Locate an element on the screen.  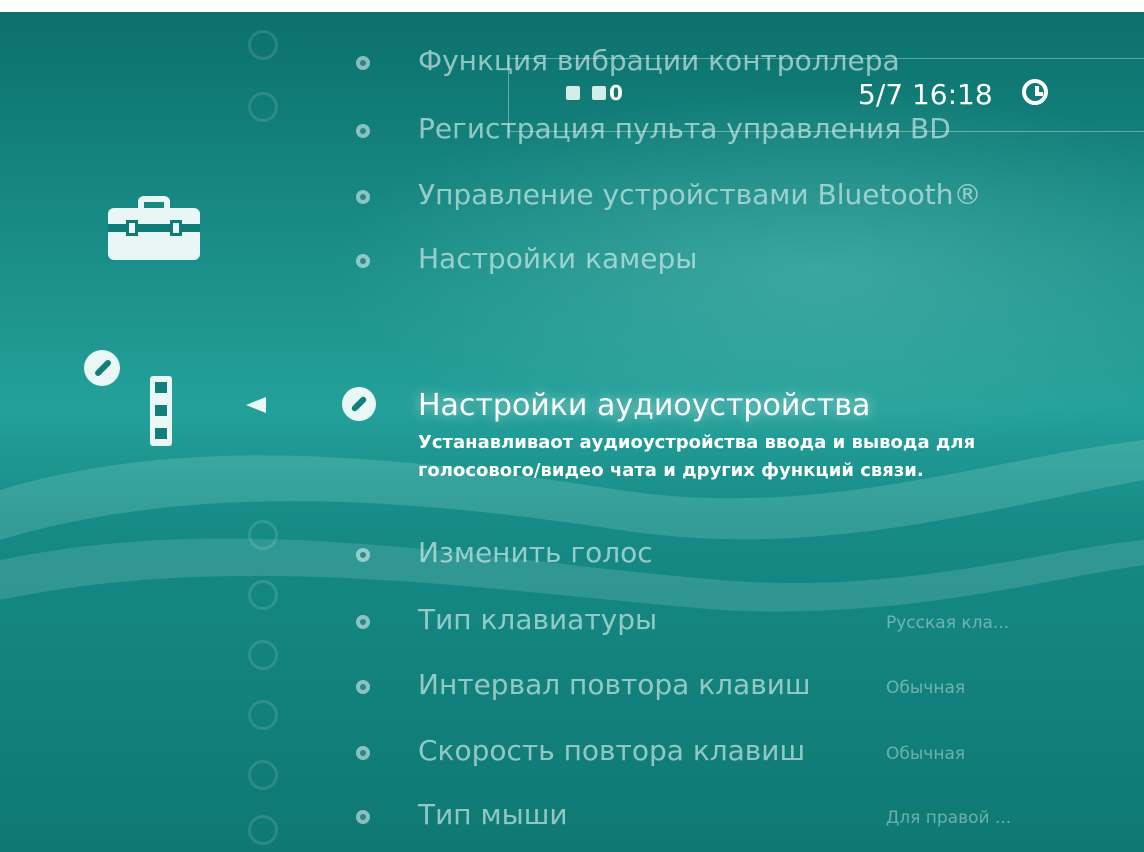
selected-item-title: Настройки аудиоустройства is located at coordinates (644, 405).